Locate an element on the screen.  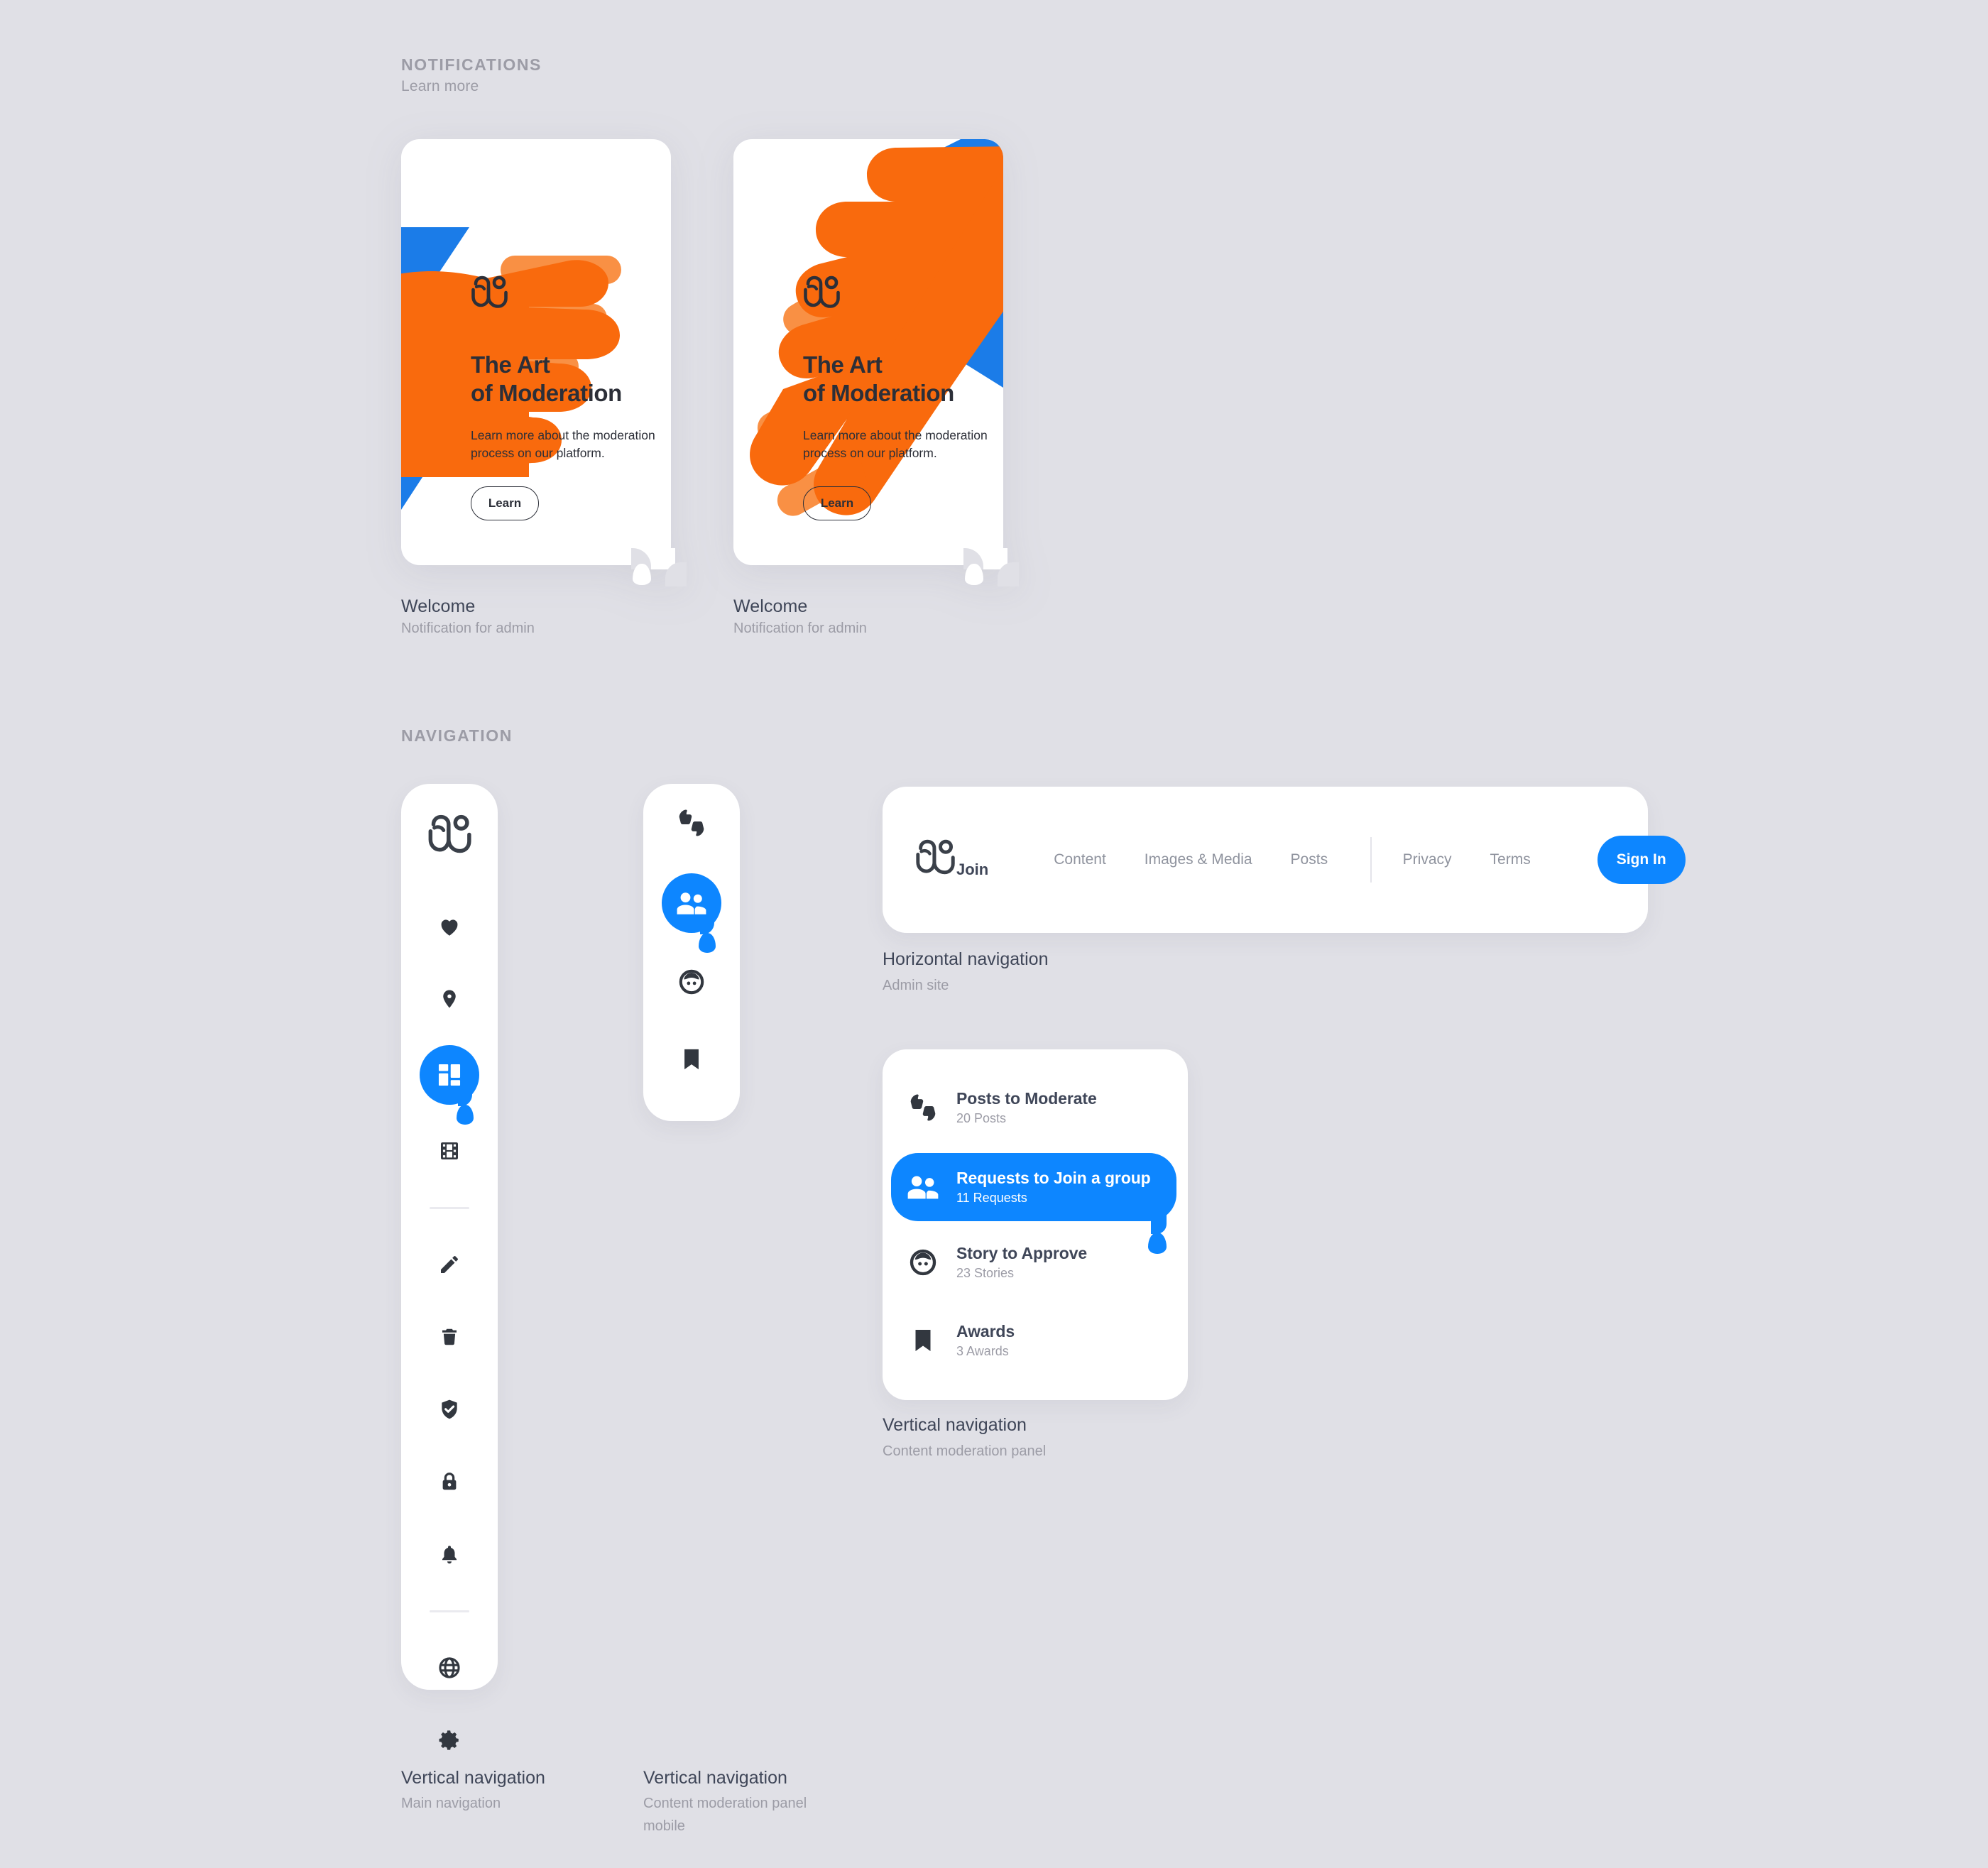
sidebar-brand is located at coordinates (449, 837).